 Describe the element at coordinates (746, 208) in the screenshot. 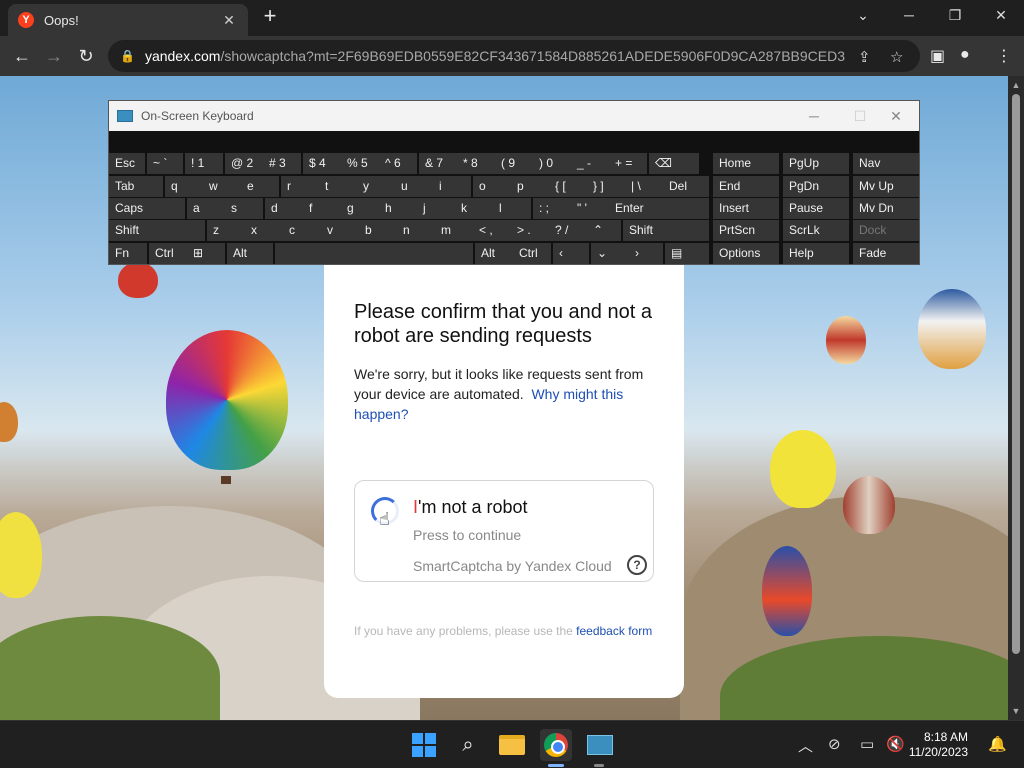

I see `nav-key: Insert` at that location.